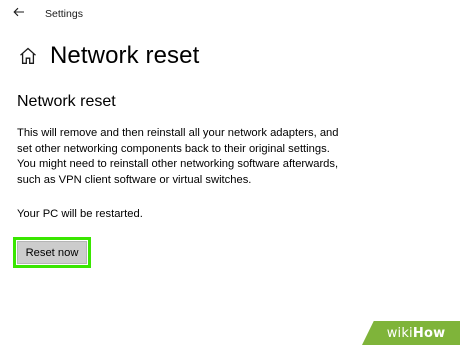 The image size is (460, 345). What do you see at coordinates (125, 55) in the screenshot?
I see `page-title: Network reset` at bounding box center [125, 55].